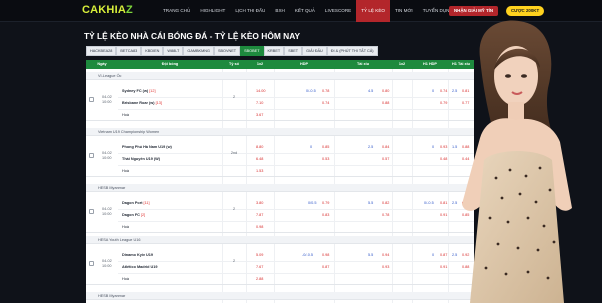 This screenshot has height=303, width=602. What do you see at coordinates (136, 203) in the screenshot?
I see `home-team: Dagon Port [11]` at bounding box center [136, 203].